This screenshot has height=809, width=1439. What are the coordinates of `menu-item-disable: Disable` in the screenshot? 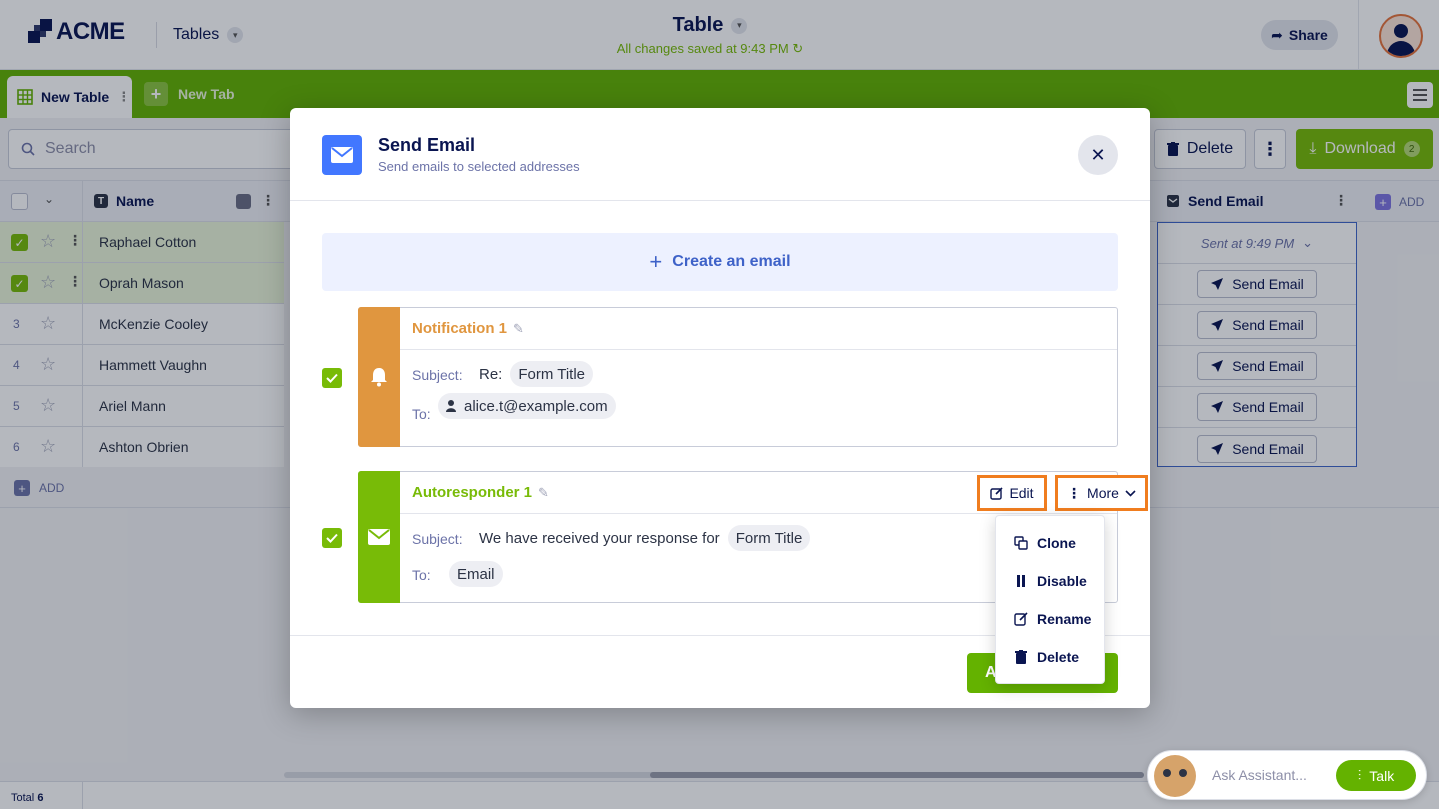 It's located at (1051, 581).